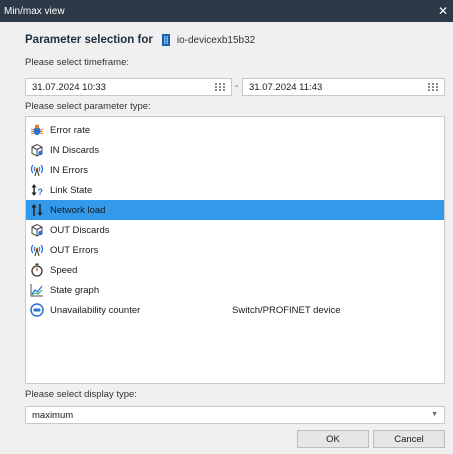 The width and height of the screenshot is (453, 454). Describe the element at coordinates (95, 310) in the screenshot. I see `list-item-label: Unavailability counter` at that location.